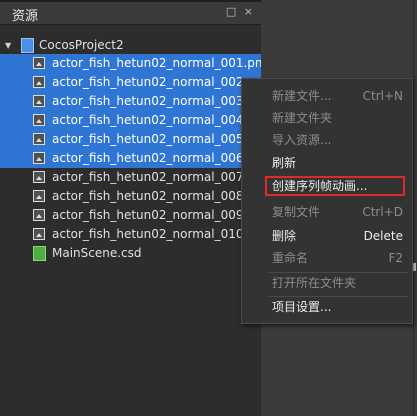  I want to click on menu-item-new-file: 新建文件... Ctrl+N, so click(327, 96).